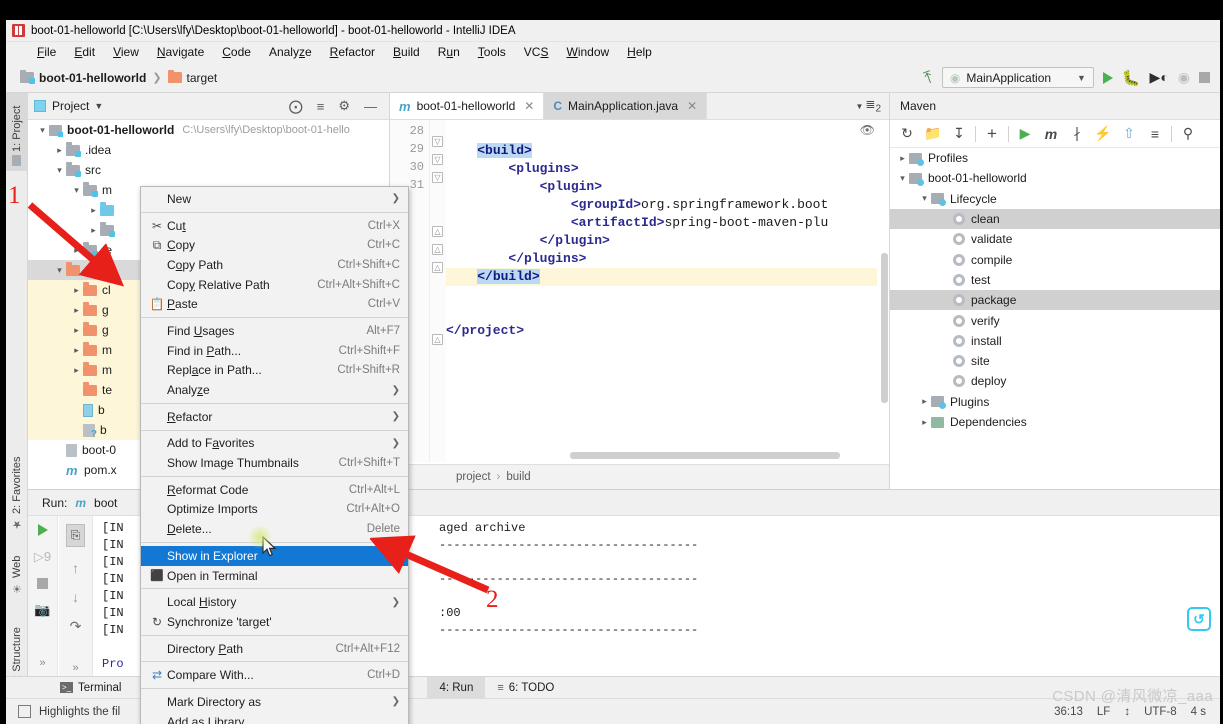 Image resolution: width=1223 pixels, height=724 pixels. Describe the element at coordinates (1077, 134) in the screenshot. I see `skip-tests-icon: ∤` at that location.